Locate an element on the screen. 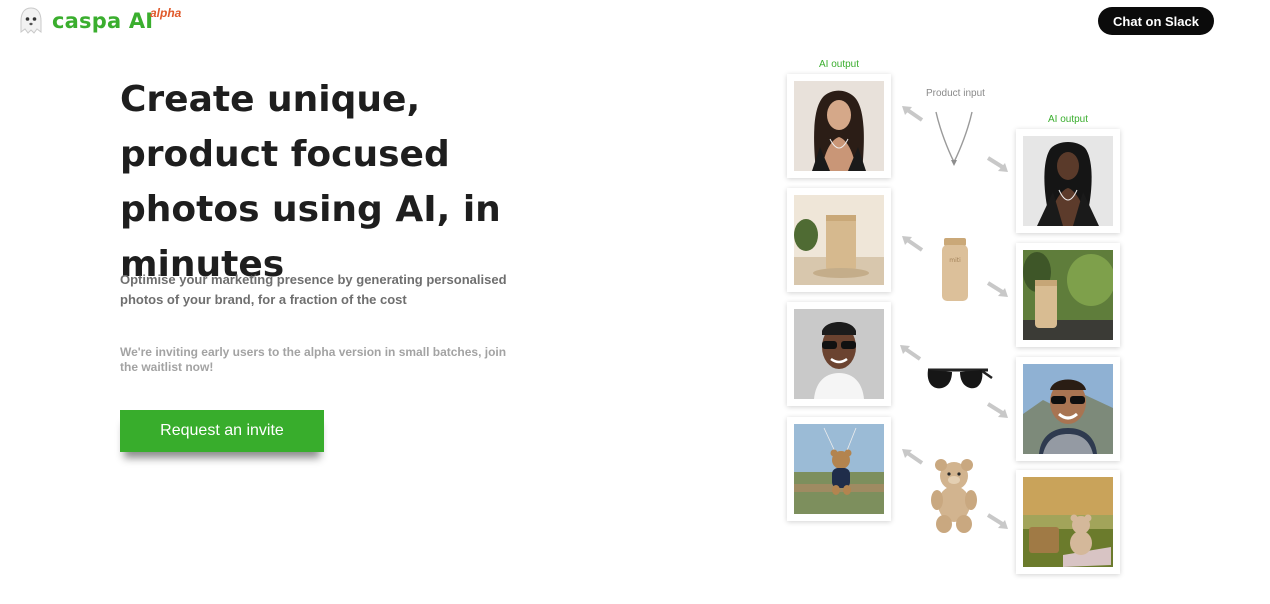  sunglasses-icon is located at coordinates (960, 378).